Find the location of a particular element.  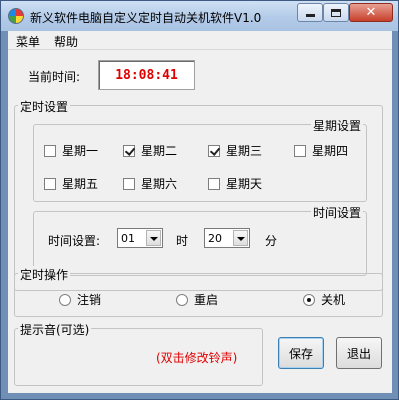

radio-shutdown: 关机 is located at coordinates (324, 299).